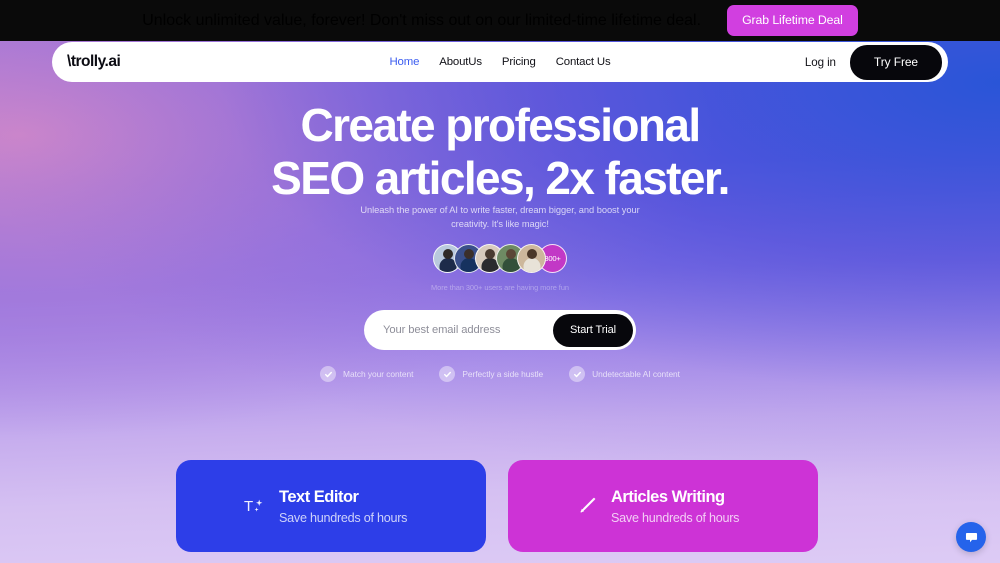  I want to click on feature-check-item: Perfectly a side hustle, so click(491, 374).